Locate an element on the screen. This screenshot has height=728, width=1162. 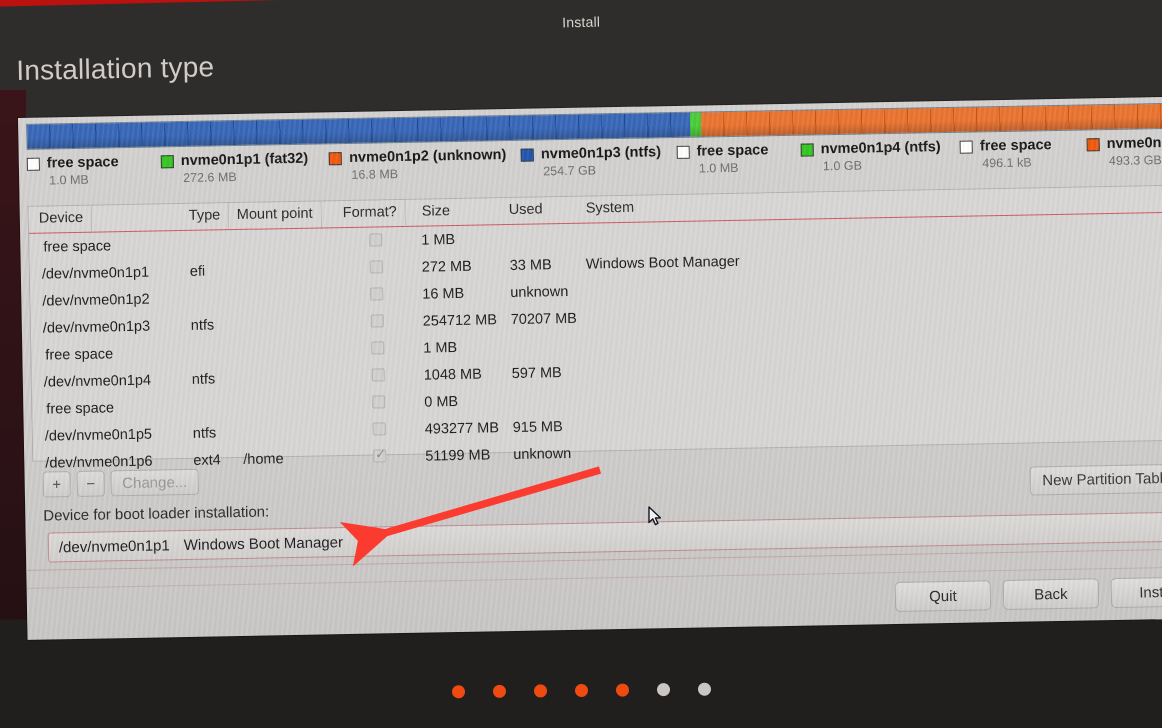
cell-type: efi is located at coordinates (197, 271).